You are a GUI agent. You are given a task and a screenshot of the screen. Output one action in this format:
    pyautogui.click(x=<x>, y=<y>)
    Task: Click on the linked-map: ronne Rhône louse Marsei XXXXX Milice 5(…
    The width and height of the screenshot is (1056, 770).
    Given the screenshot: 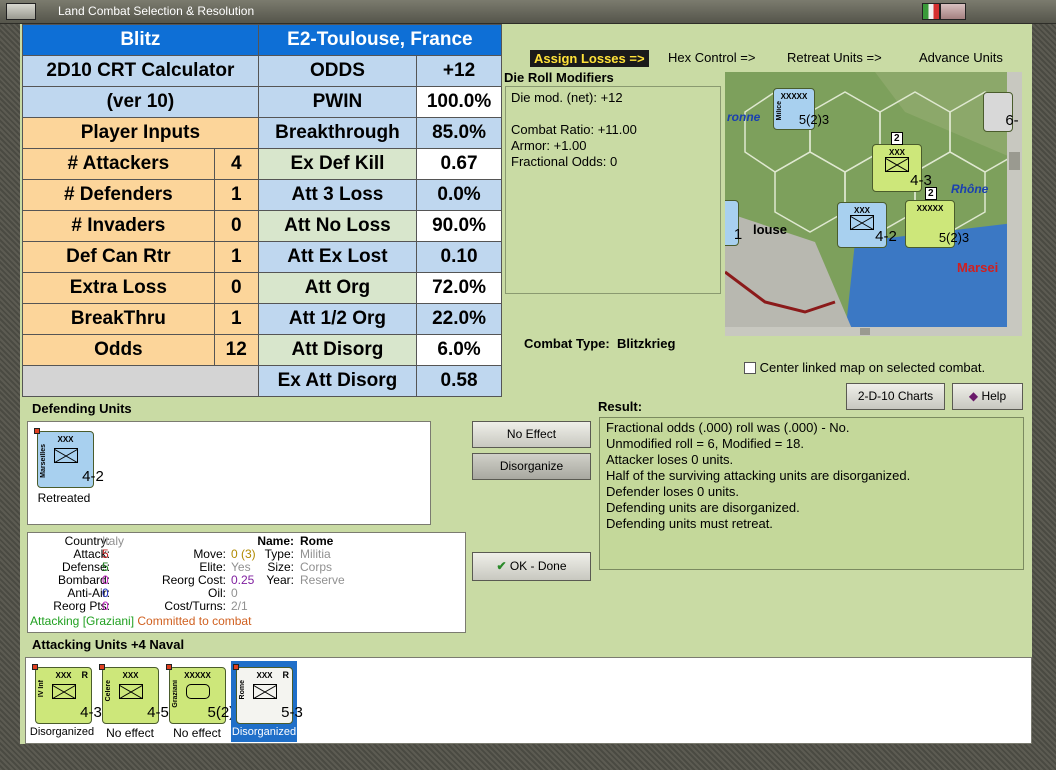 What is the action you would take?
    pyautogui.click(x=873, y=204)
    